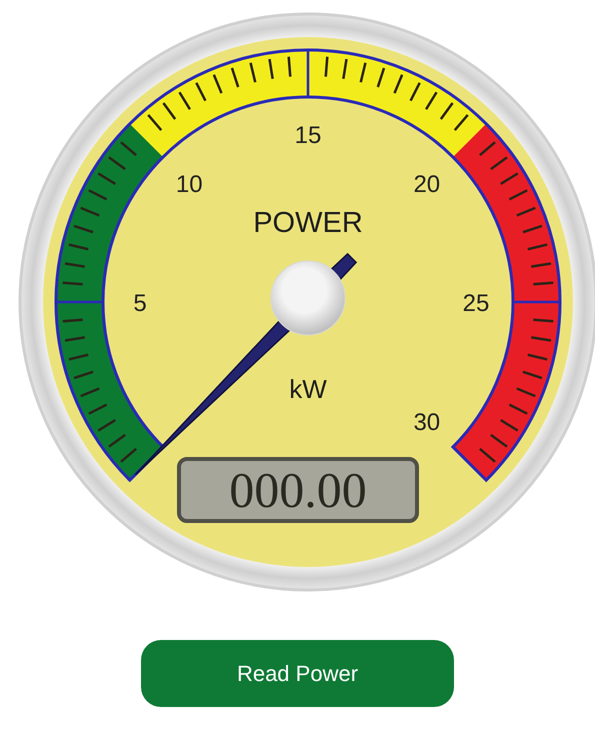  I want to click on read-power-button: Read Power, so click(297, 673).